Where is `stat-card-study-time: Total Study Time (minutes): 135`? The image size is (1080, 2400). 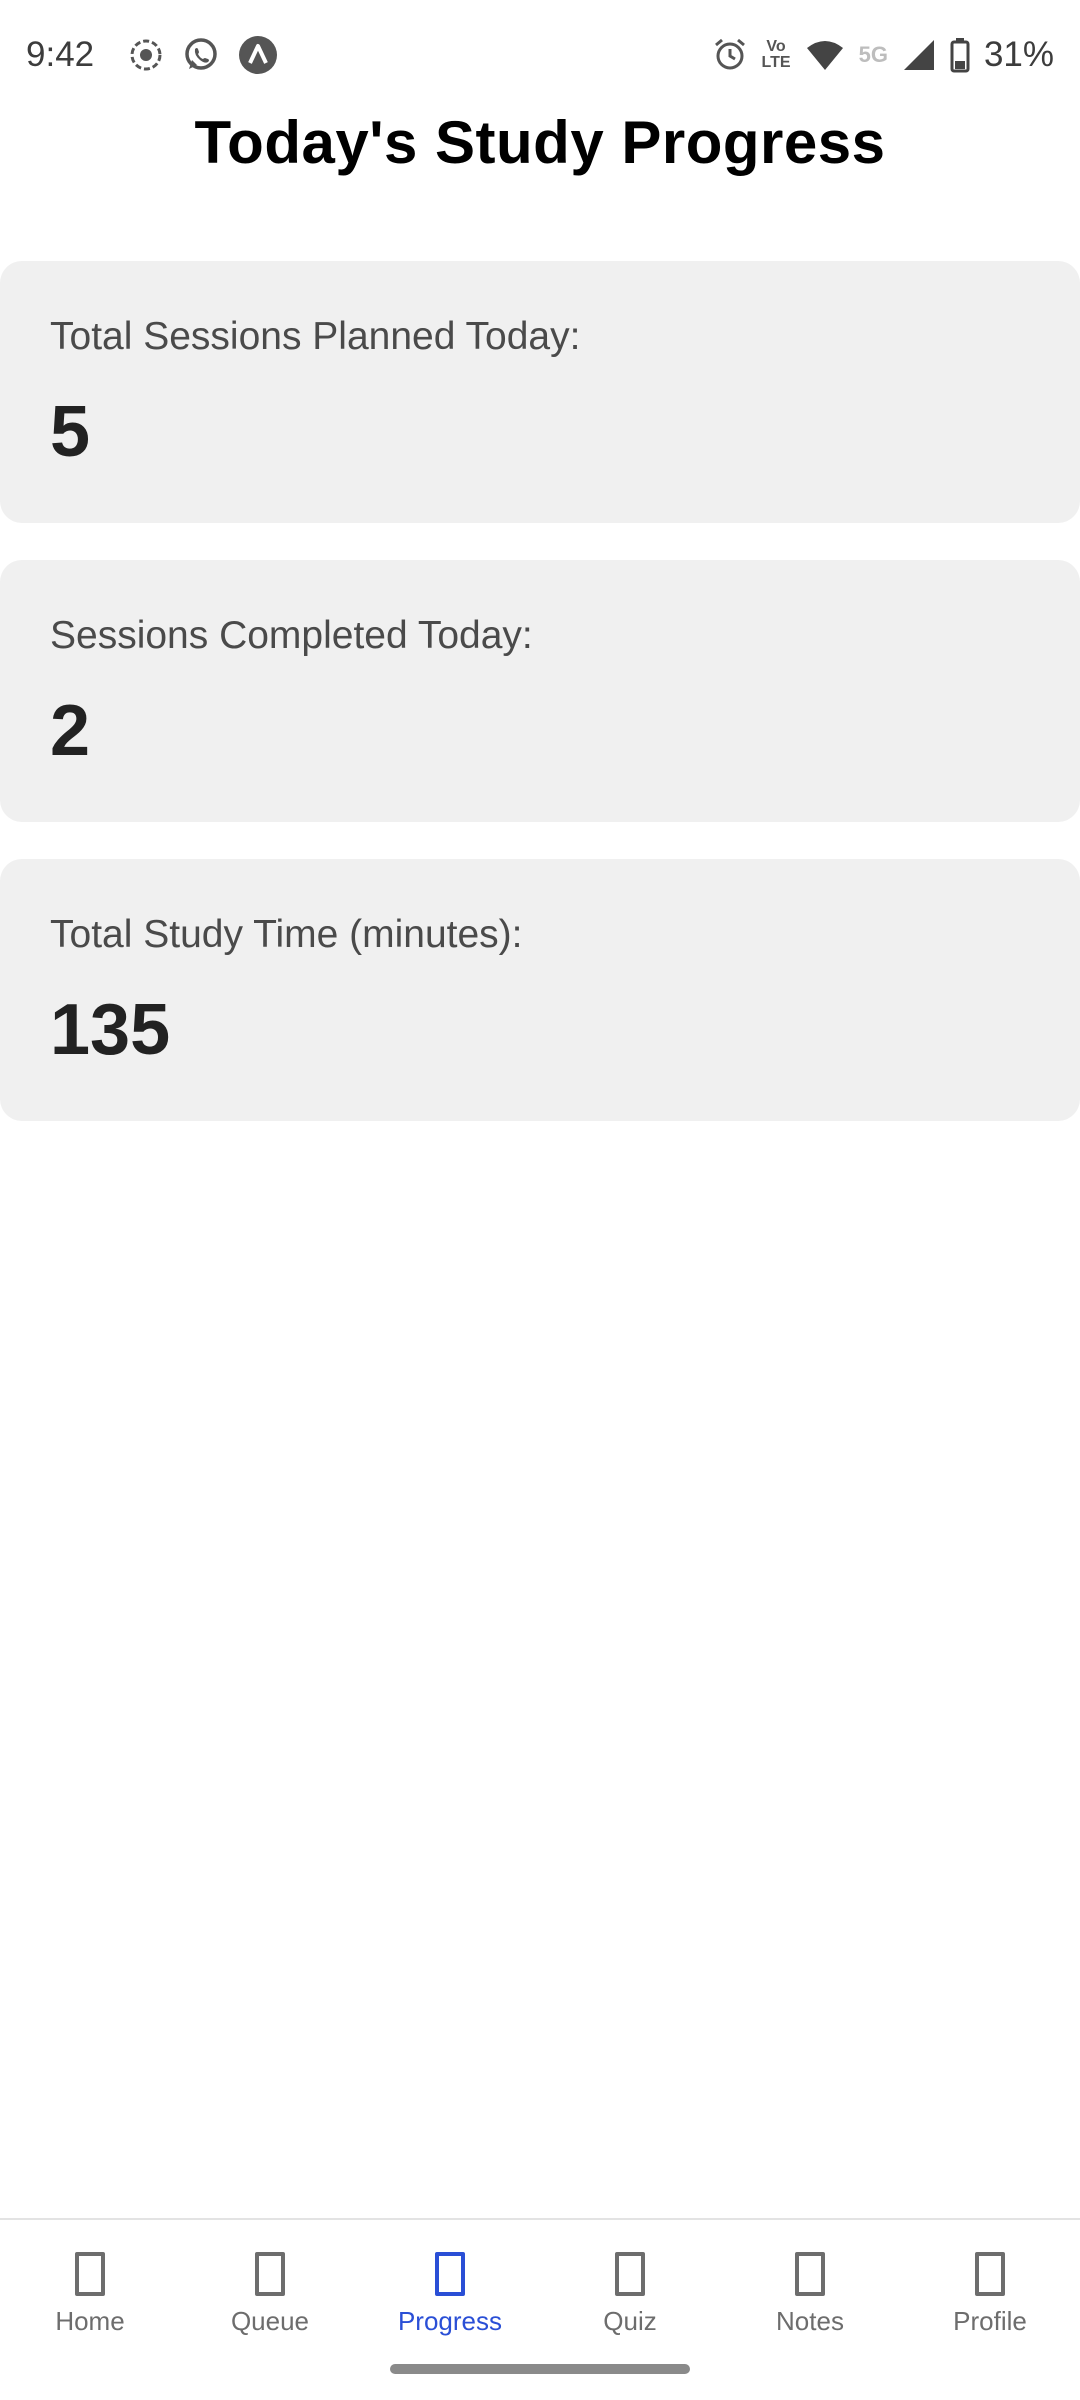 stat-card-study-time: Total Study Time (minutes): 135 is located at coordinates (540, 990).